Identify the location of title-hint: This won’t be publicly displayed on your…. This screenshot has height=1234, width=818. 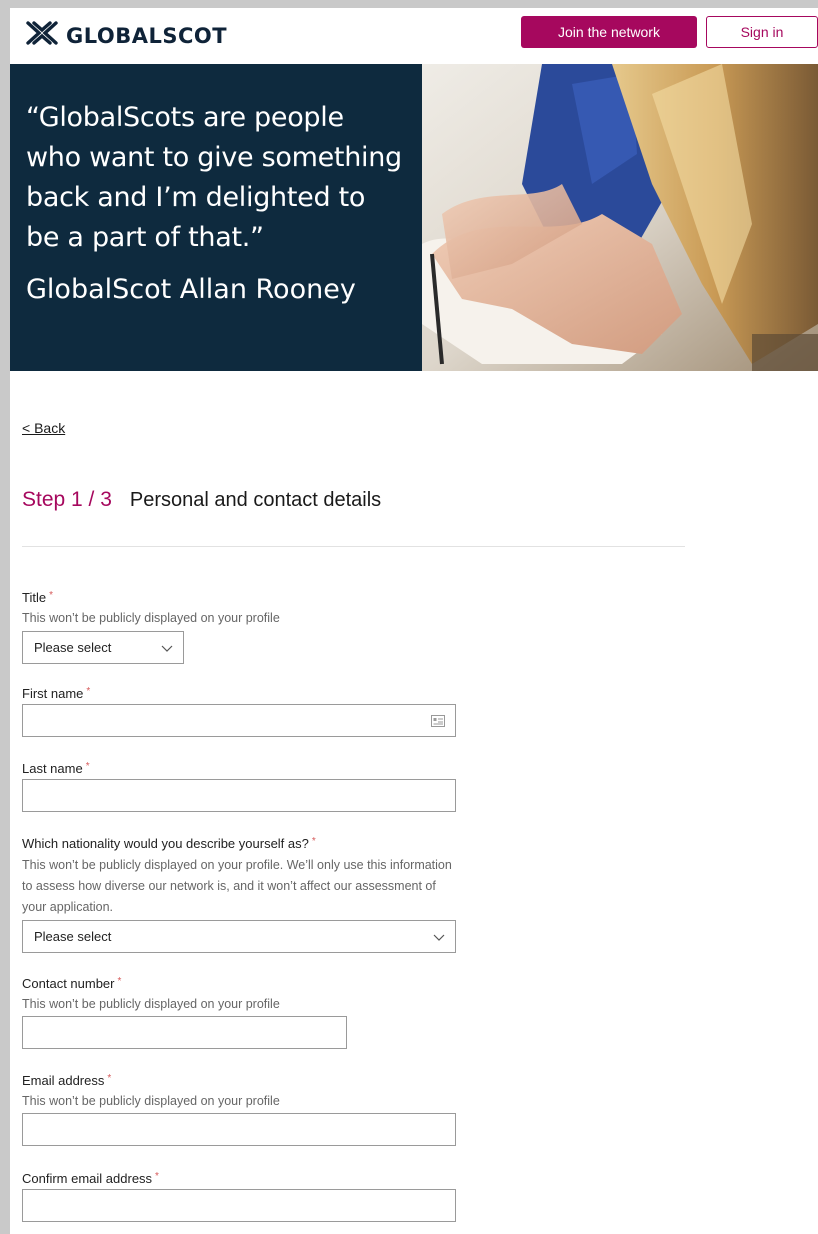
(151, 618).